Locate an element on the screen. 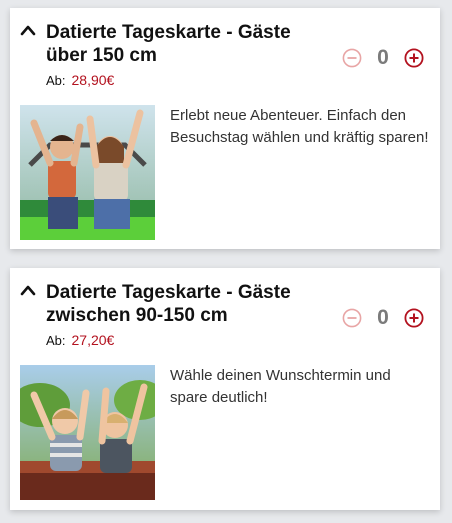 This screenshot has width=452, height=523. price-row: Ab: 27,20€ is located at coordinates (80, 340).